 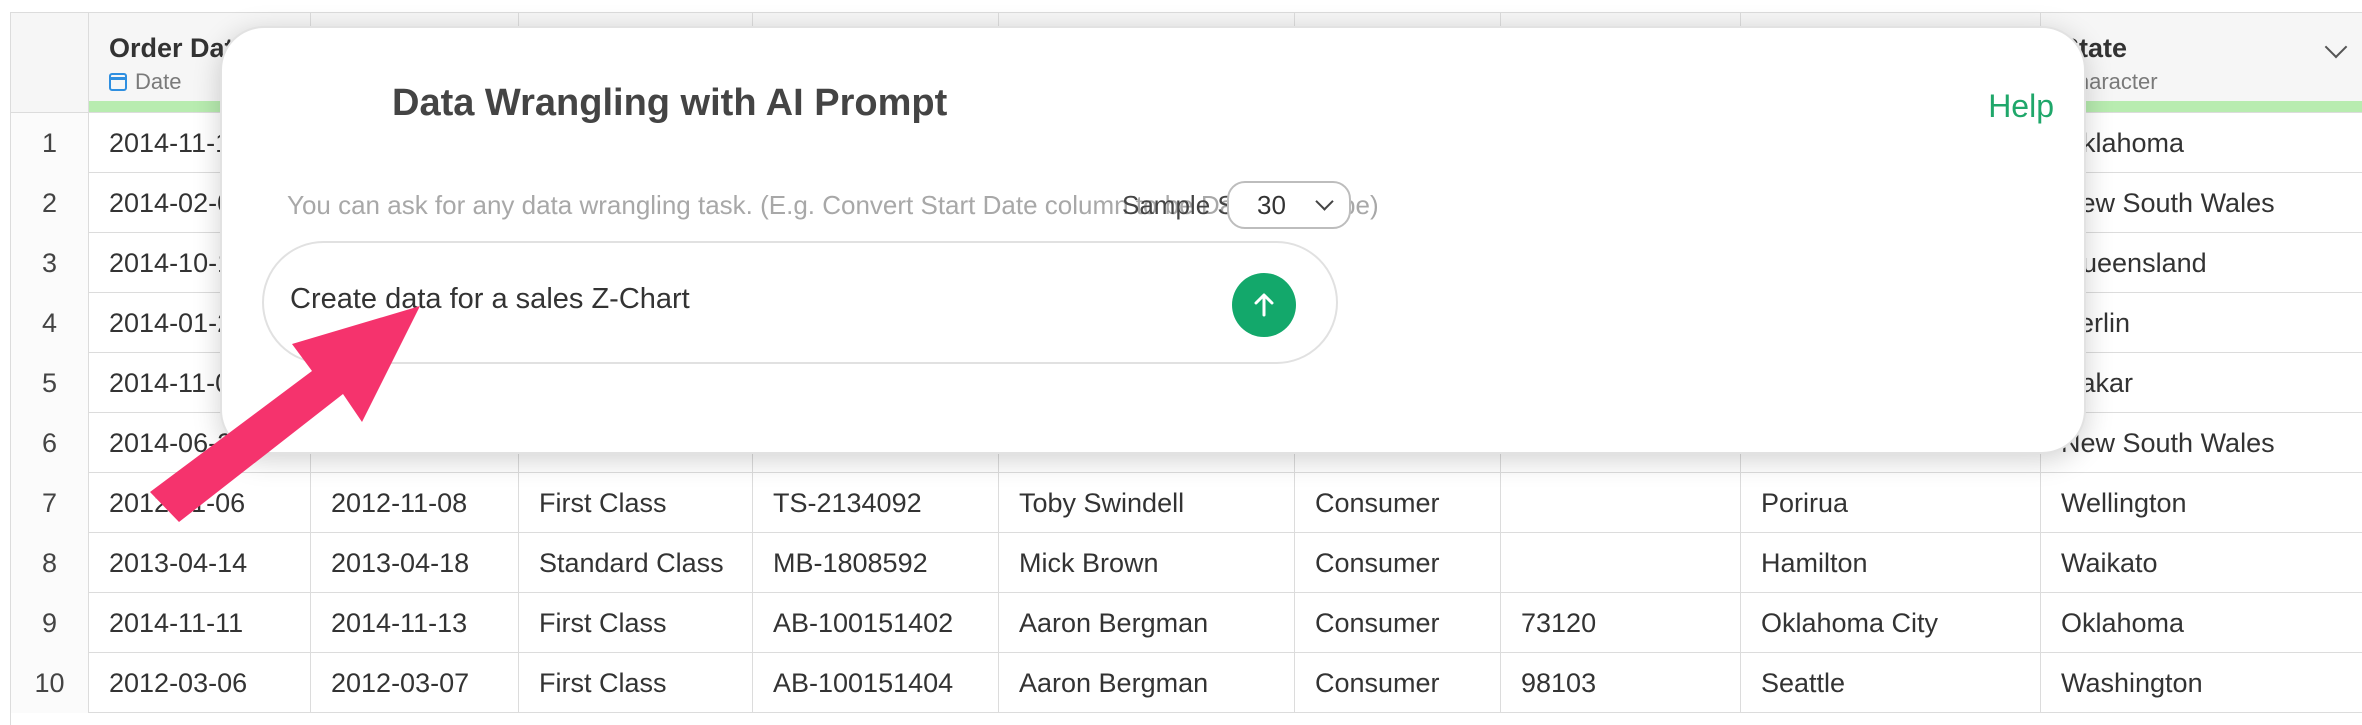 What do you see at coordinates (2201, 63) in the screenshot?
I see `column-header: State Character` at bounding box center [2201, 63].